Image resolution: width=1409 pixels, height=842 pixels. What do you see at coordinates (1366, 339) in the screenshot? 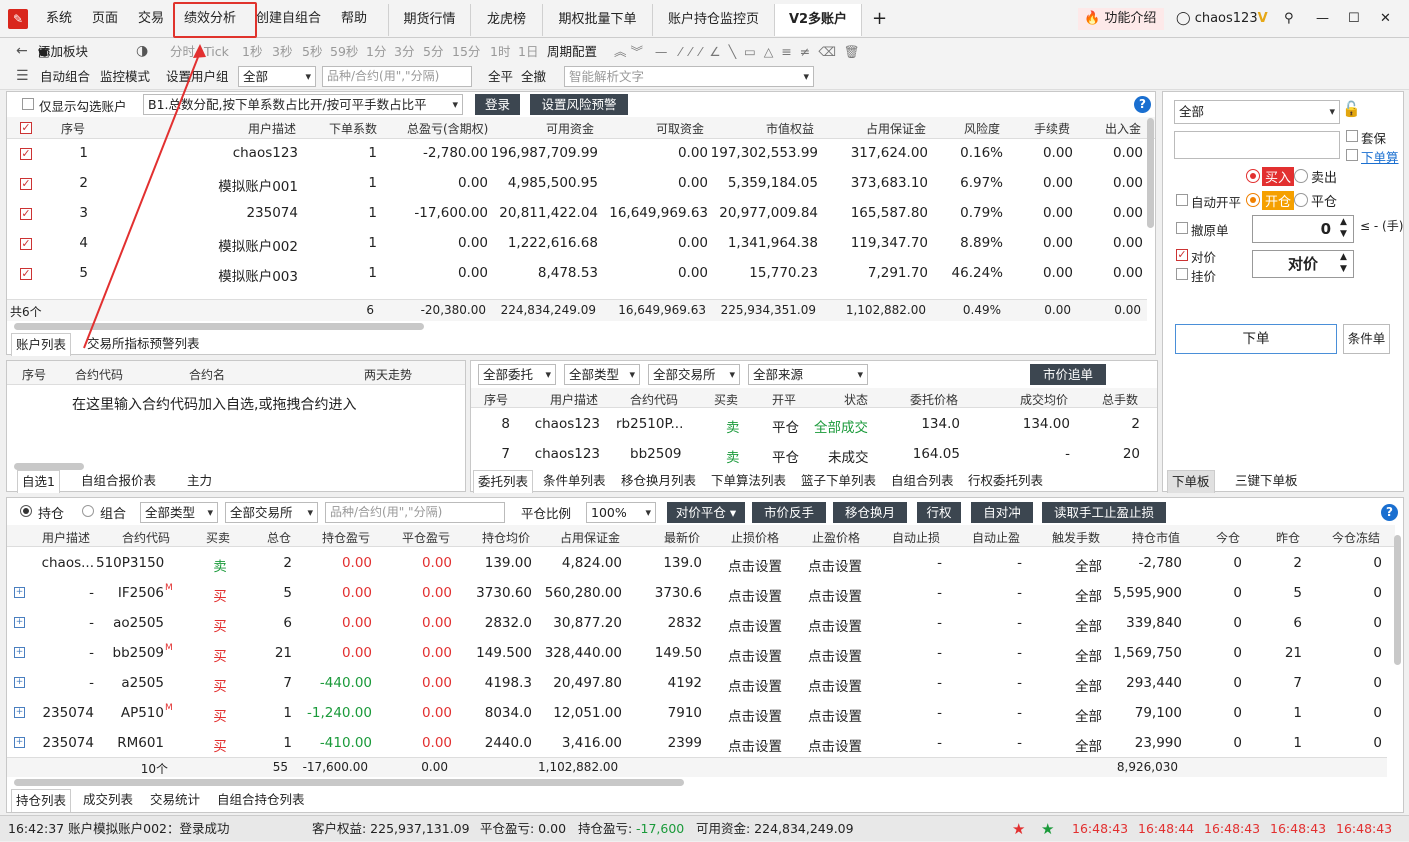
I see `conditional-order-button: 条件单` at bounding box center [1366, 339].